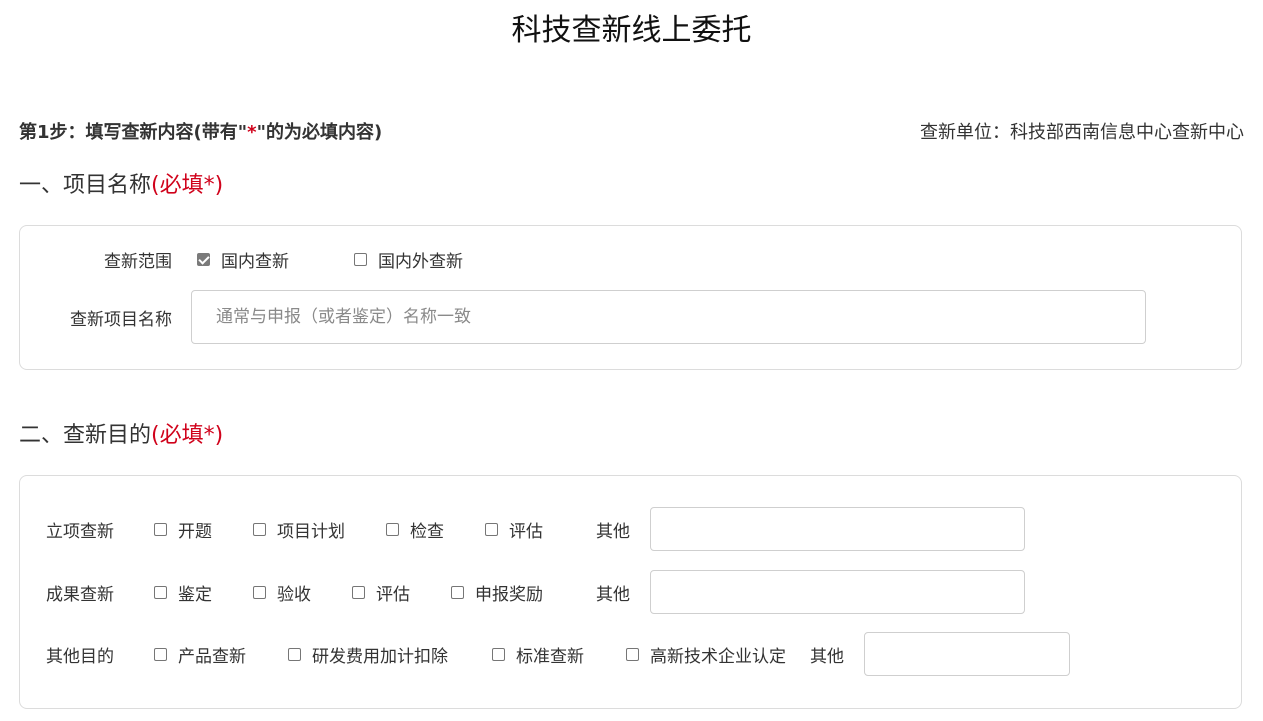 This screenshot has width=1263, height=721. I want to click on section-project-name-label: 一、项目名称, so click(85, 185).